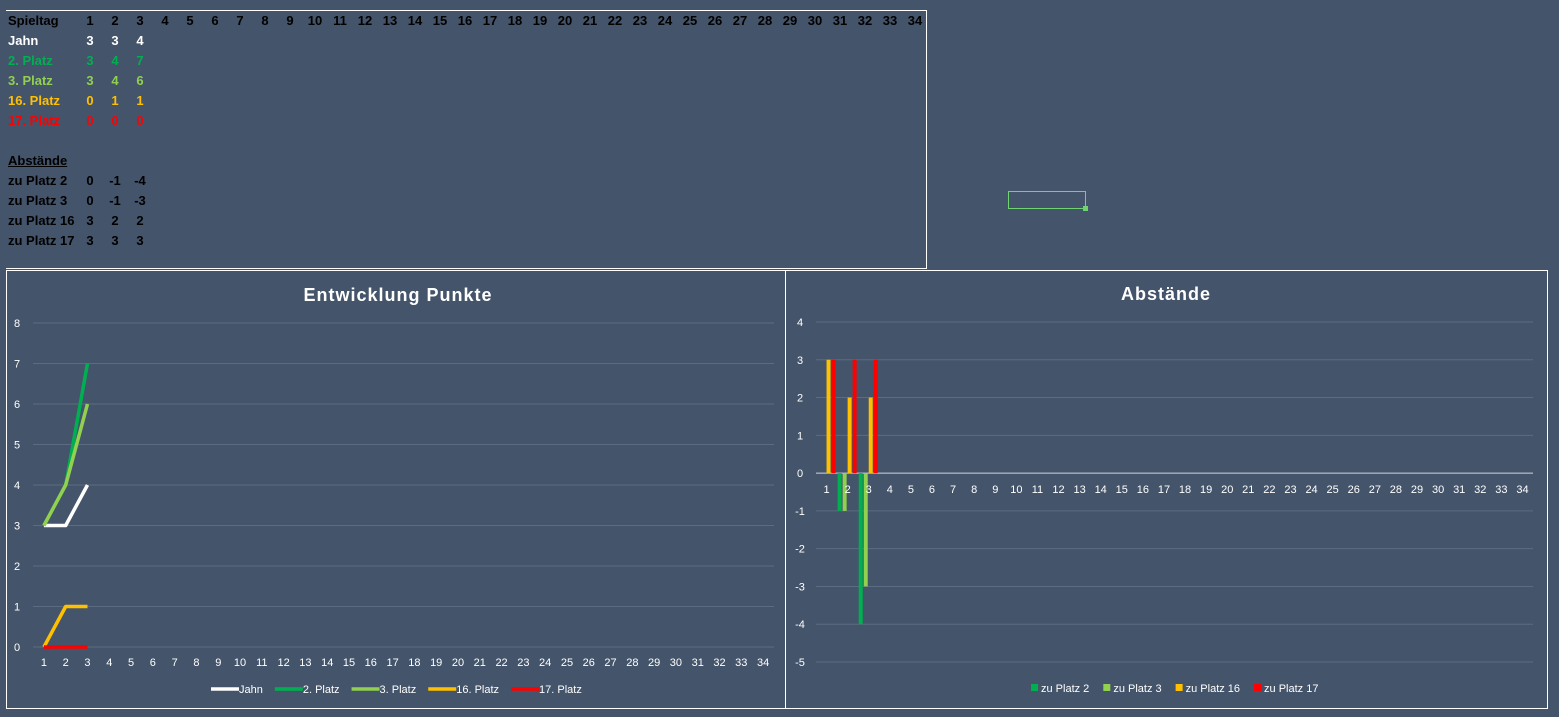  I want to click on fill-handle, so click(1085, 208).